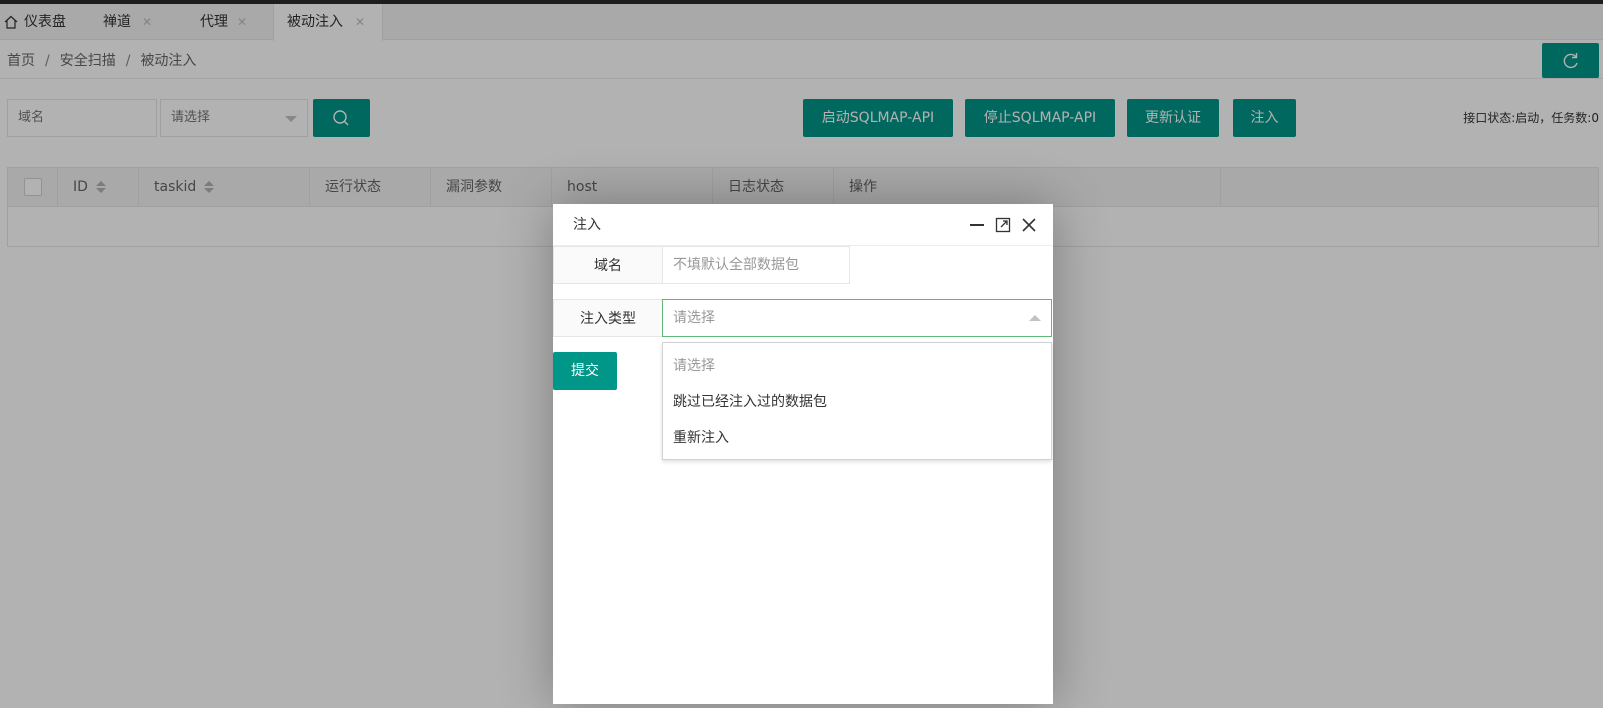 The image size is (1603, 708). What do you see at coordinates (694, 318) in the screenshot?
I see `select-placeholder: 请选择` at bounding box center [694, 318].